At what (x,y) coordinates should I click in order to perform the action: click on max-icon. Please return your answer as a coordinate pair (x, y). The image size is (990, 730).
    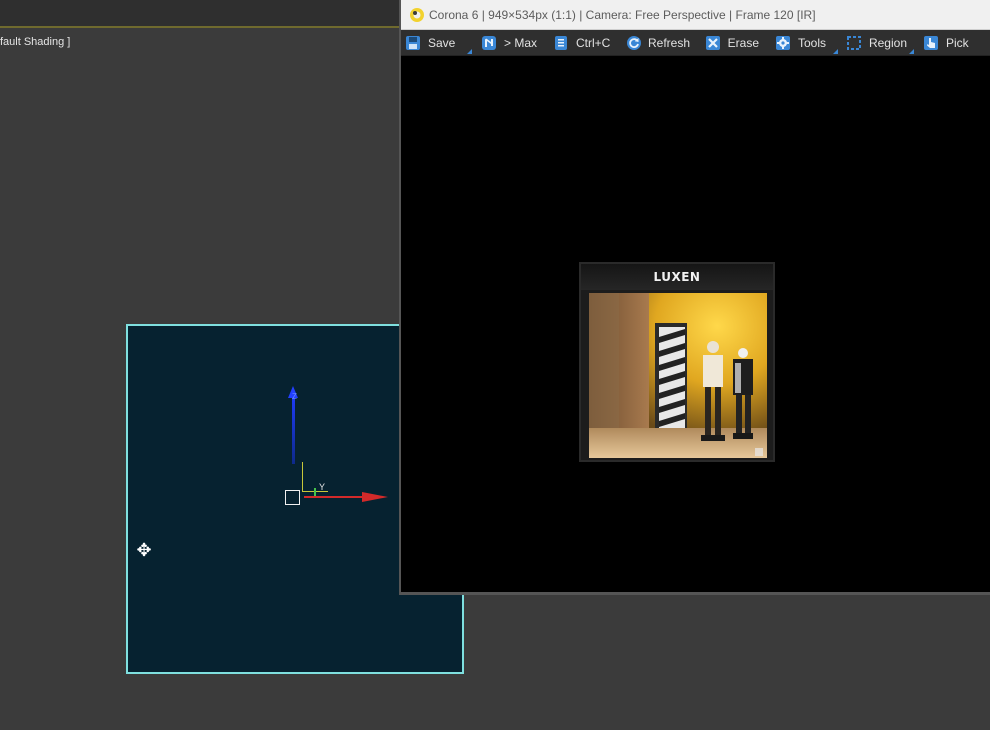
    Looking at the image, I should click on (489, 43).